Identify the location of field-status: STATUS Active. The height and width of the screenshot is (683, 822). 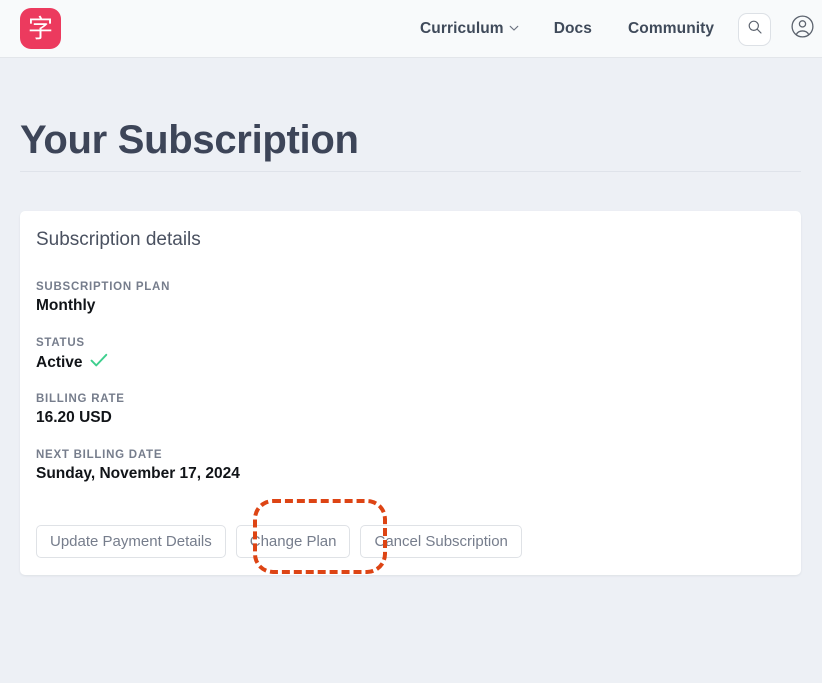
(72, 355).